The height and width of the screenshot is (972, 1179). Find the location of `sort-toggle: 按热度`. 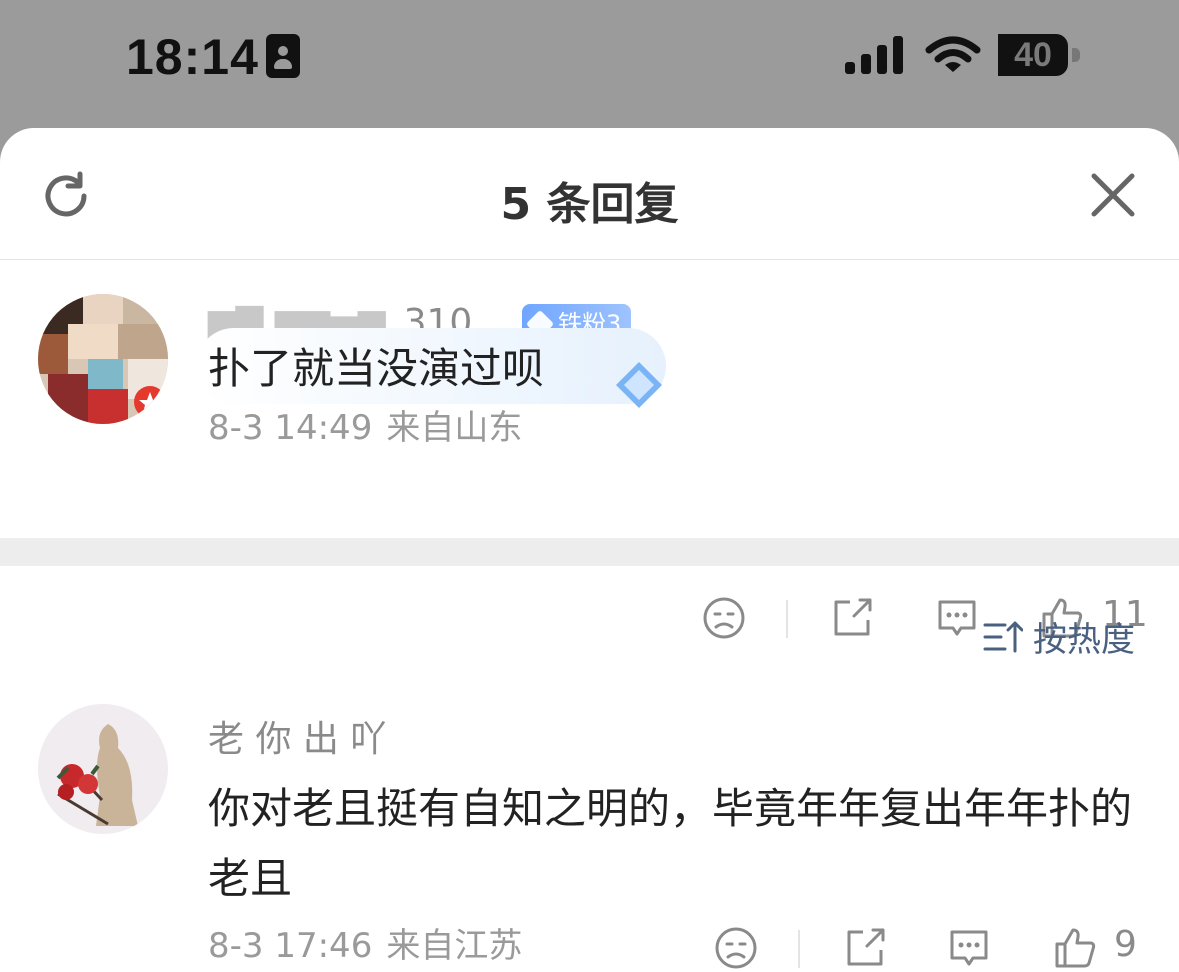

sort-toggle: 按热度 is located at coordinates (1059, 636).